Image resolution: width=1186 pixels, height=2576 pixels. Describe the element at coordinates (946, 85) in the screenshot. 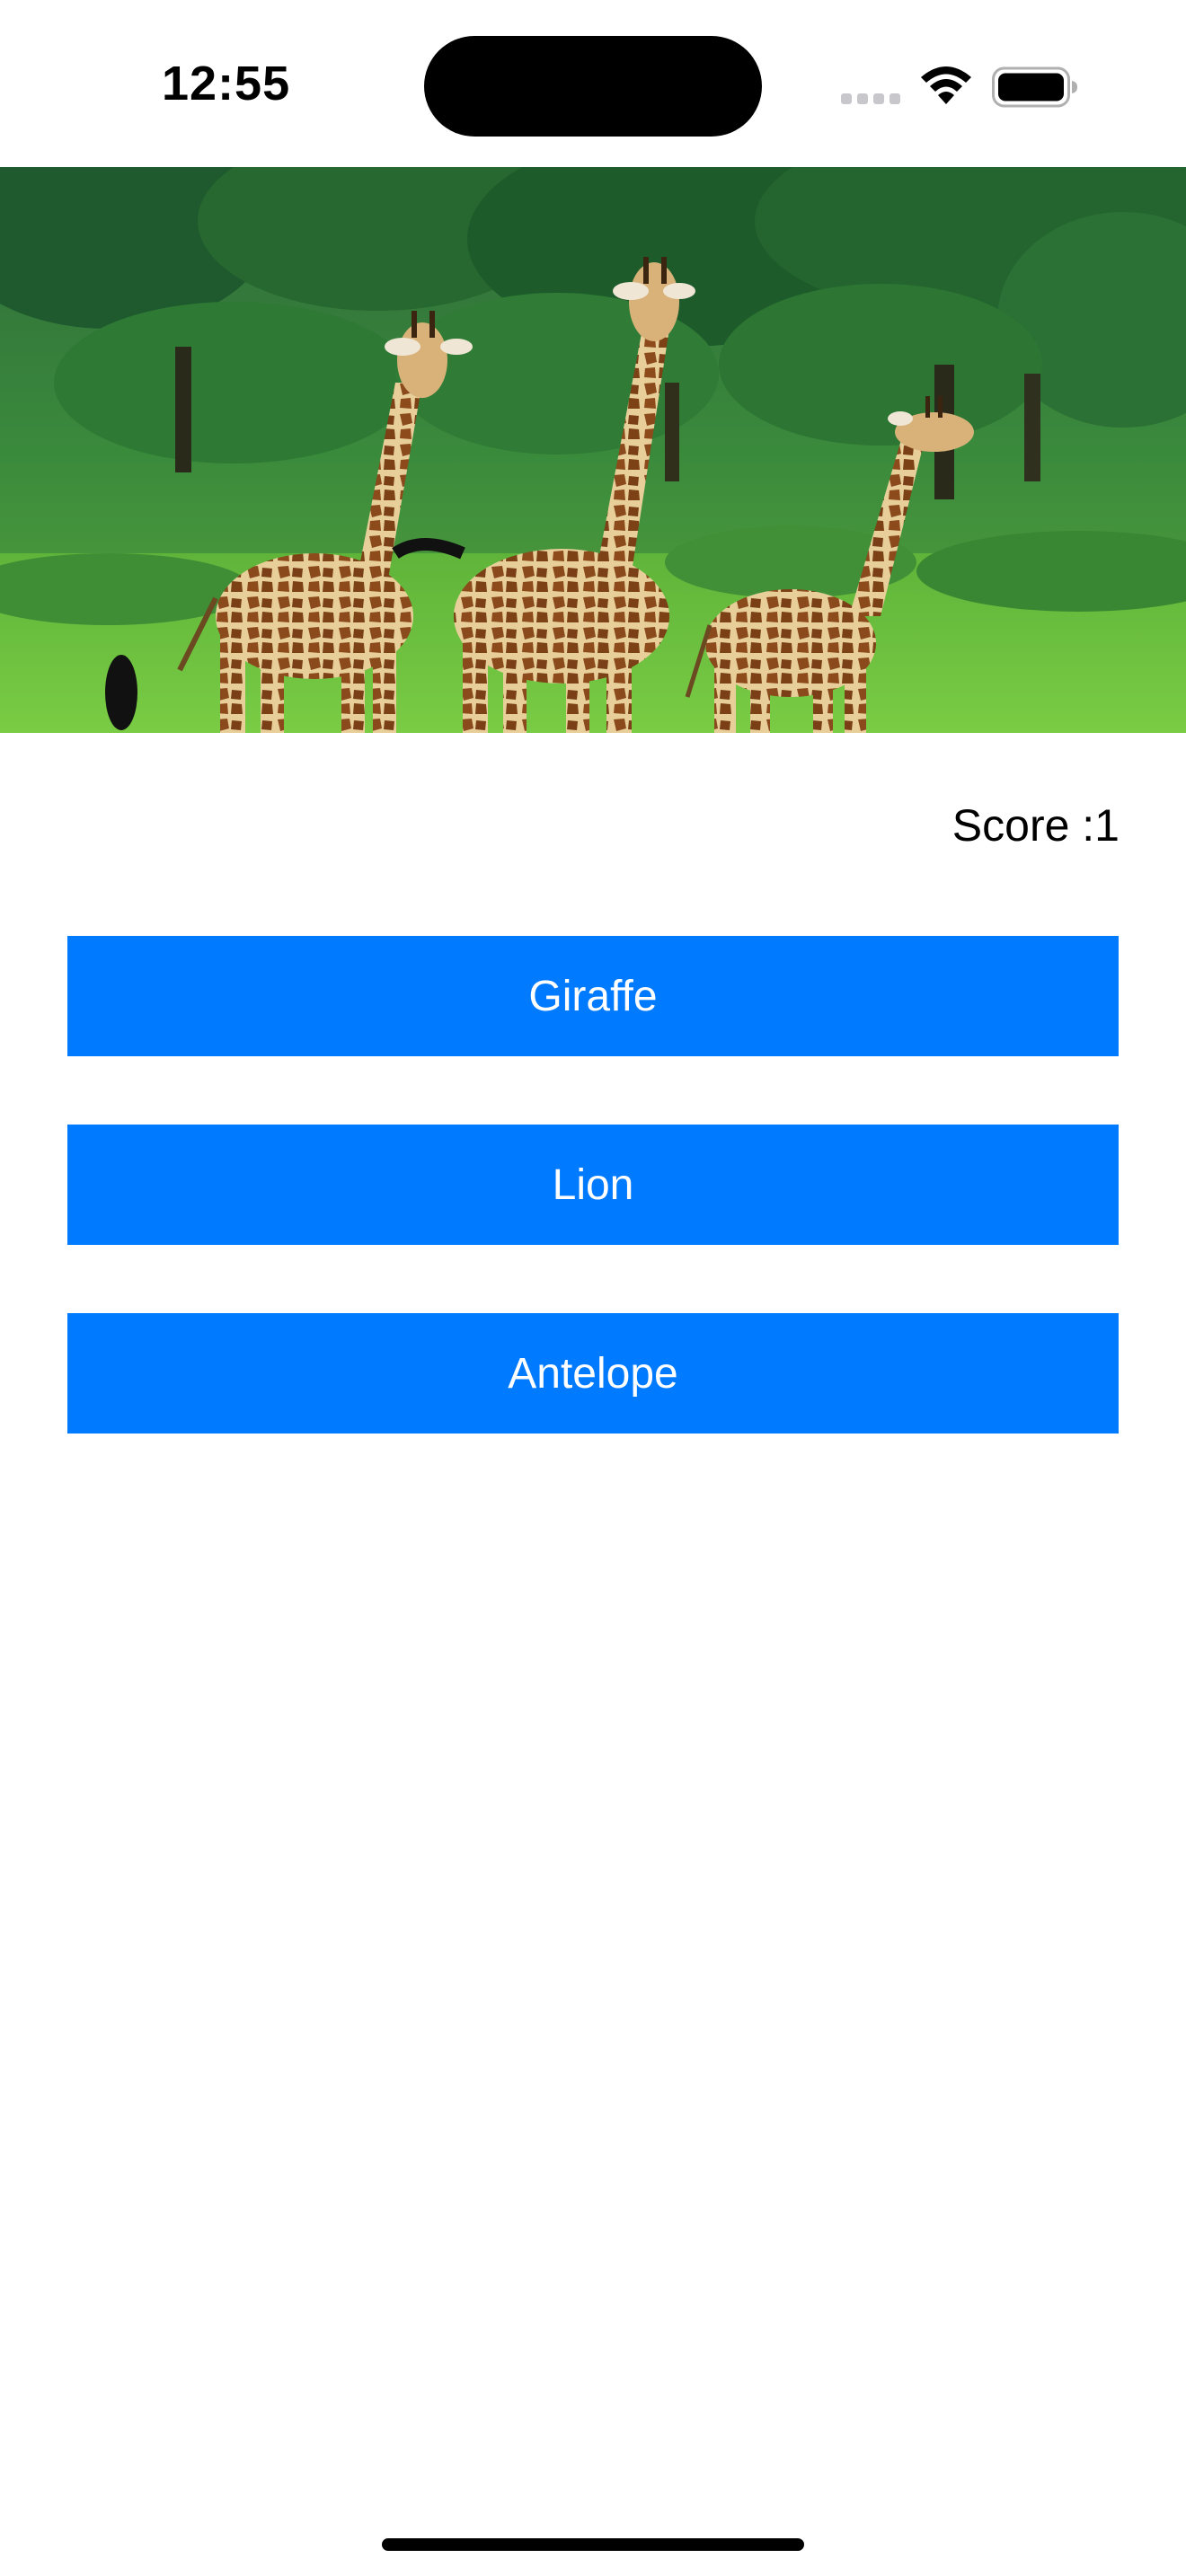

I see `wifi-icon` at that location.